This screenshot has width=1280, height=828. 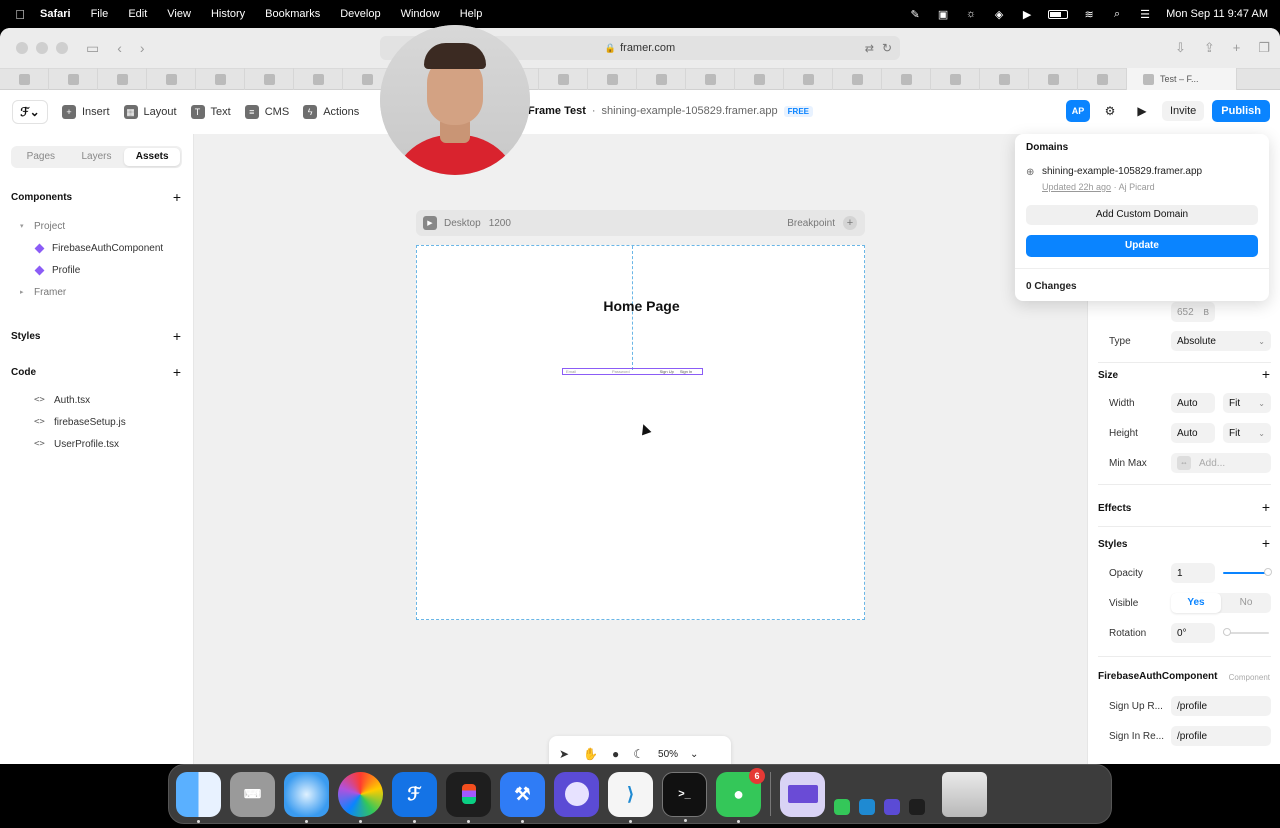 What do you see at coordinates (62, 48) in the screenshot?
I see `zoom-window-button` at bounding box center [62, 48].